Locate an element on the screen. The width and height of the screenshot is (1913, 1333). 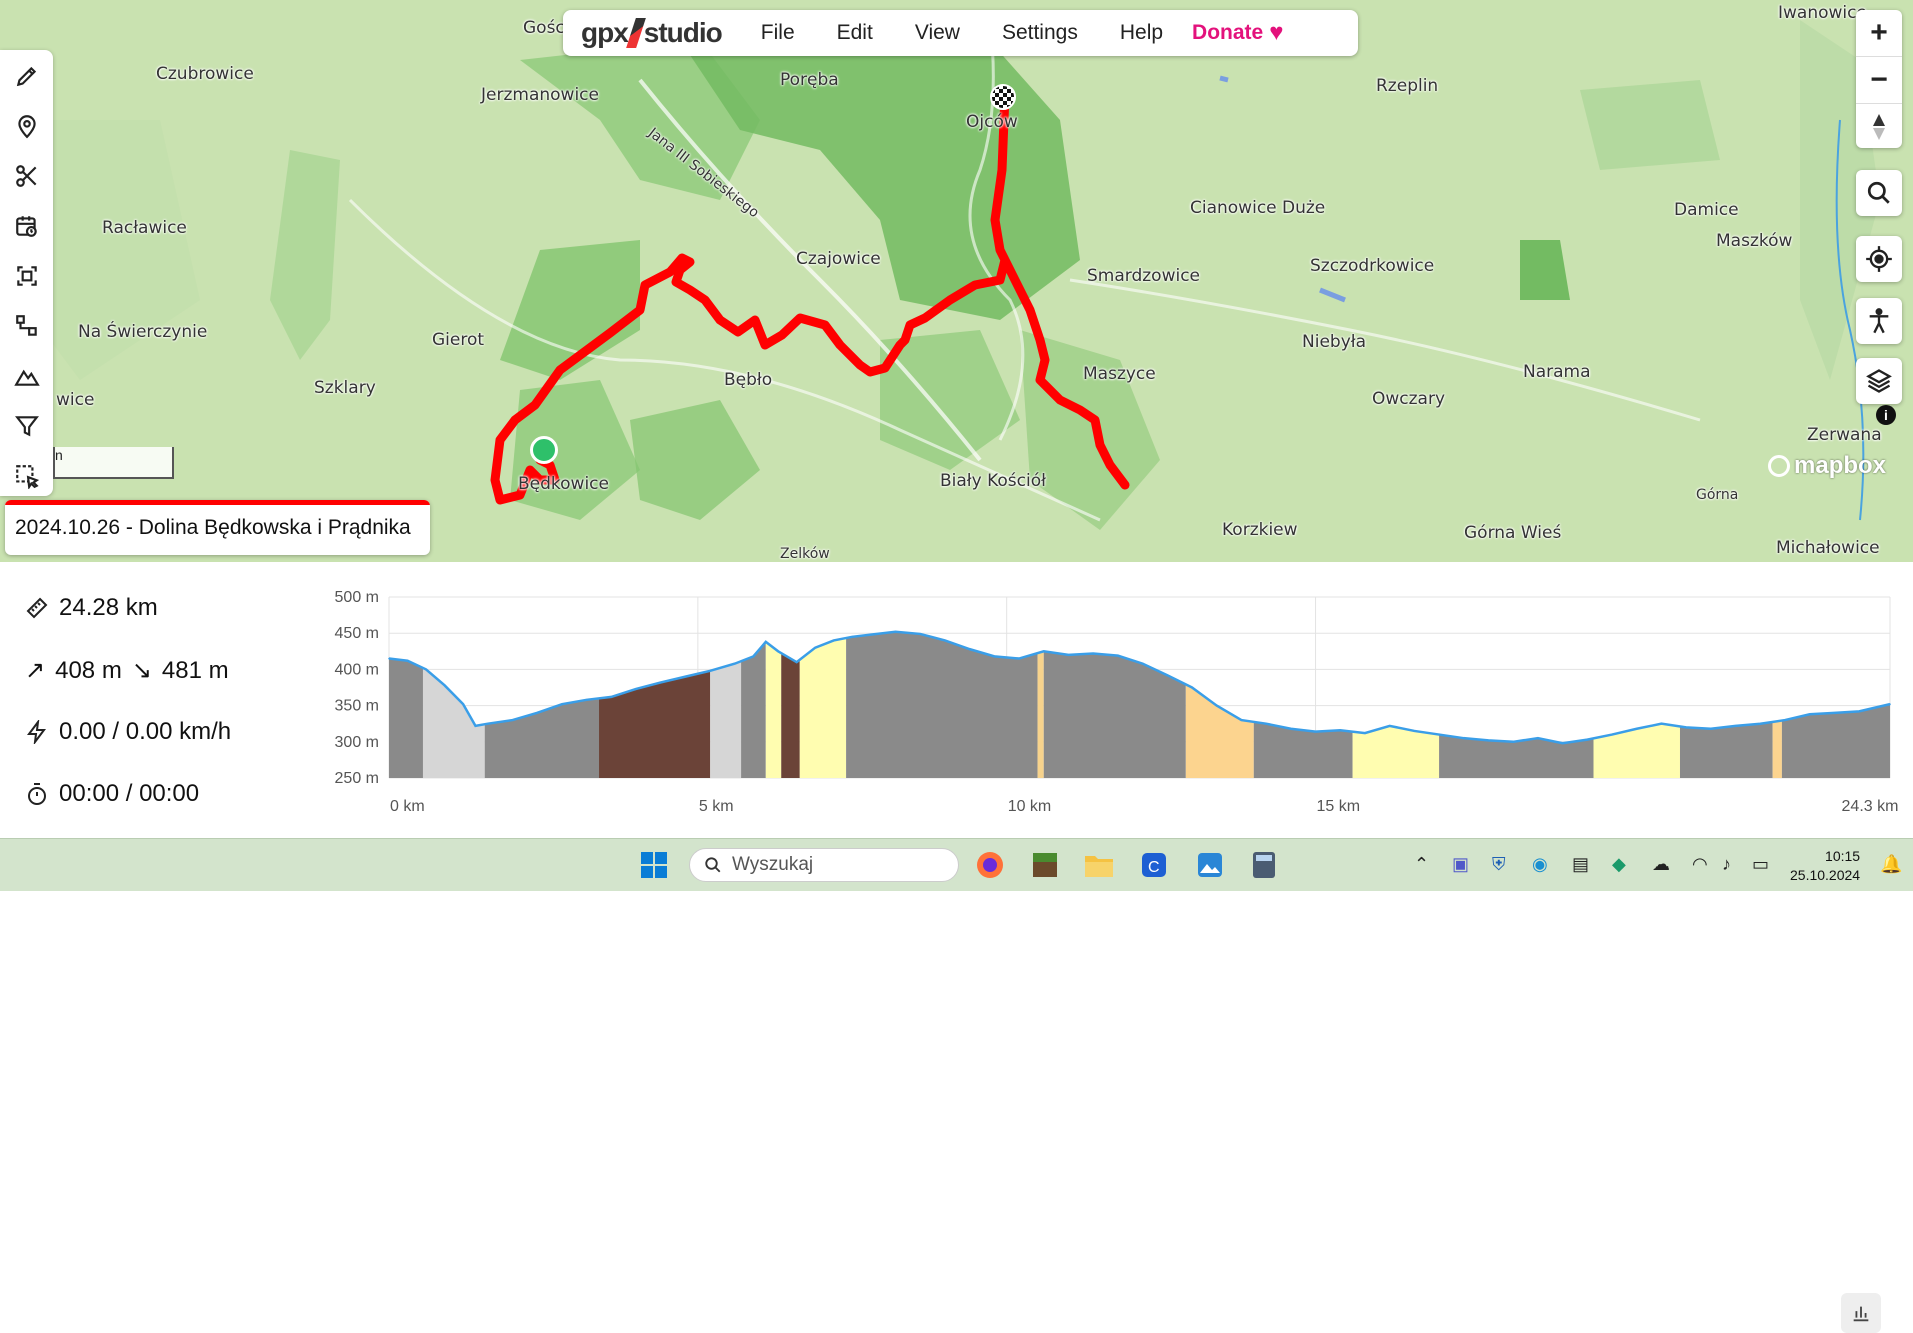
layers-icon is located at coordinates (1879, 381).